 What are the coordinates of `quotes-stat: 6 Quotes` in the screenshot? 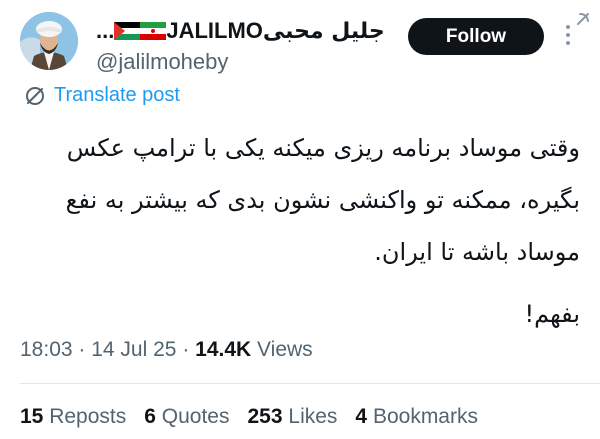 It's located at (186, 417).